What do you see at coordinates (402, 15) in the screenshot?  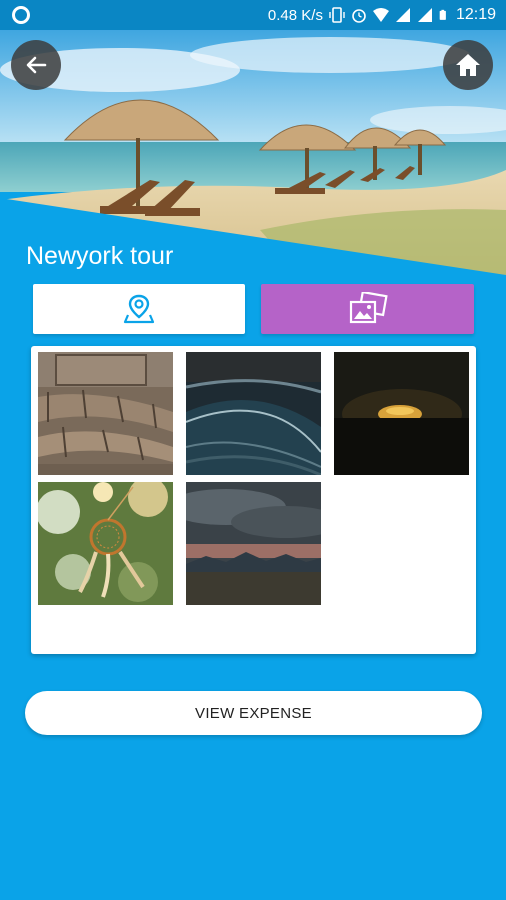 I see `signal-icon` at bounding box center [402, 15].